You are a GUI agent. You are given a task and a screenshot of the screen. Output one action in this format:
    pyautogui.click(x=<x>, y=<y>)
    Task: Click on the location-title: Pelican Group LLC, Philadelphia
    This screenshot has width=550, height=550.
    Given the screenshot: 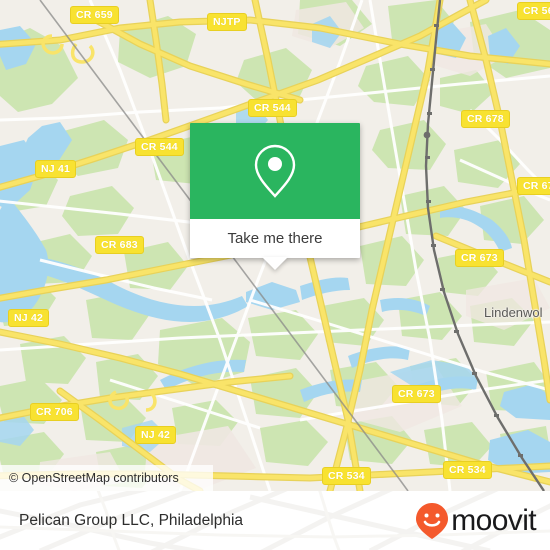 What is the action you would take?
    pyautogui.click(x=131, y=520)
    